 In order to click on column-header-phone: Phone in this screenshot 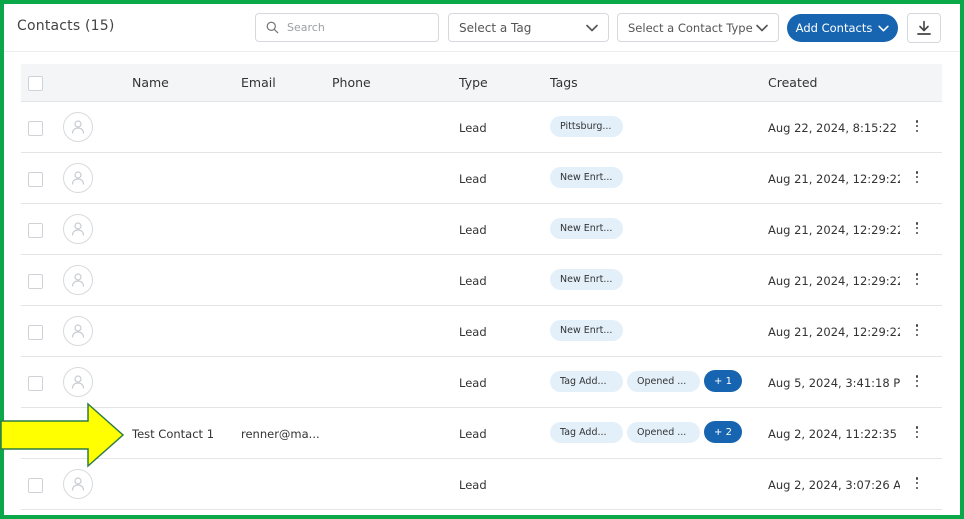, I will do `click(351, 82)`.